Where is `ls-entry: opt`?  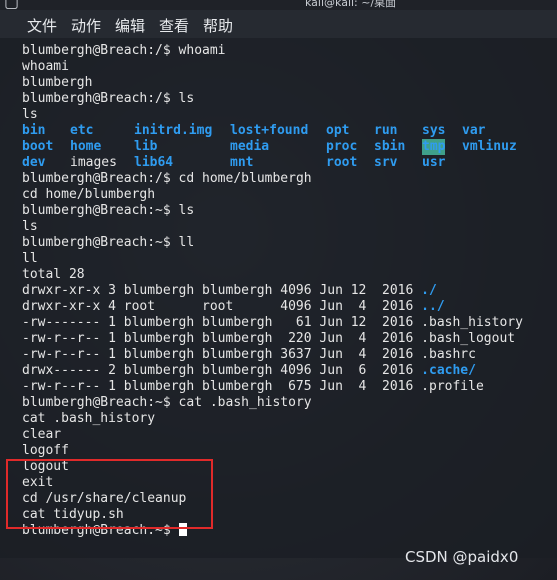 ls-entry: opt is located at coordinates (338, 130).